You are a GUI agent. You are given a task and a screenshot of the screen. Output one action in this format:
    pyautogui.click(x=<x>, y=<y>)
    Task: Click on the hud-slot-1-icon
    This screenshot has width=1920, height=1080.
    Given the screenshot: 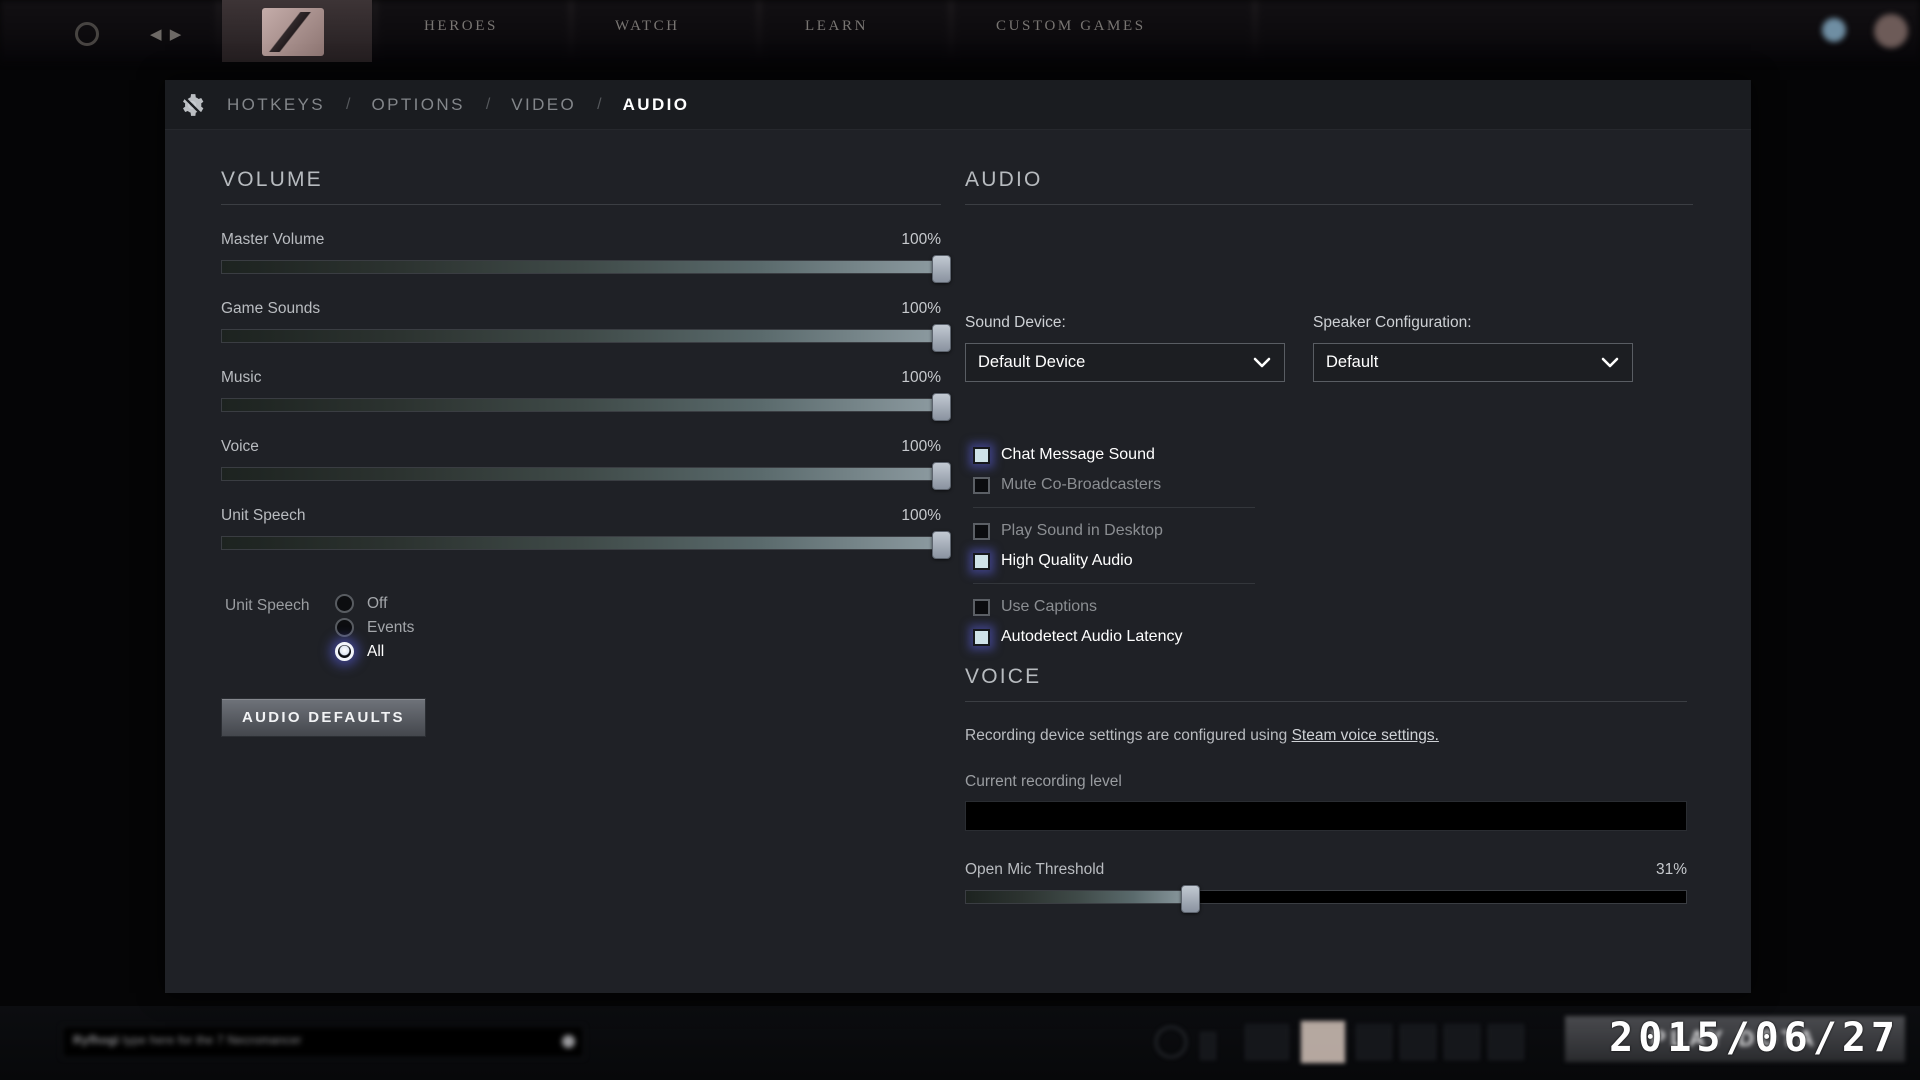 What is the action you would take?
    pyautogui.click(x=1374, y=1042)
    